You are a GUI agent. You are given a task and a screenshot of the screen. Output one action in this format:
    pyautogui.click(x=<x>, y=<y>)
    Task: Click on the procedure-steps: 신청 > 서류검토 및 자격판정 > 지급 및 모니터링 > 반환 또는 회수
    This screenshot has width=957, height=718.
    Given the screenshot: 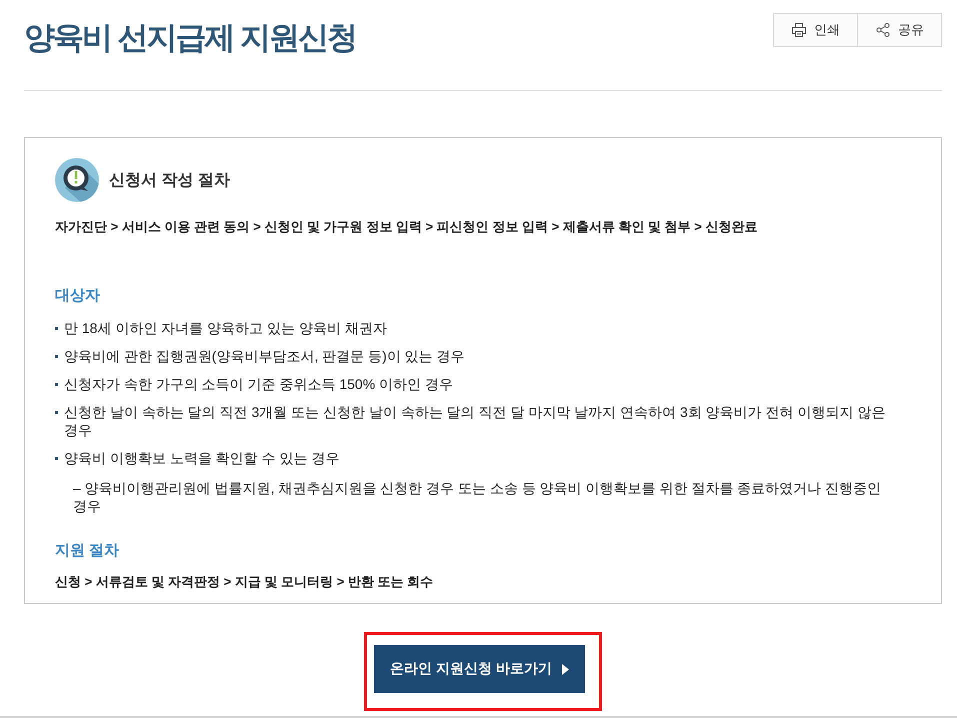 What is the action you would take?
    pyautogui.click(x=483, y=582)
    